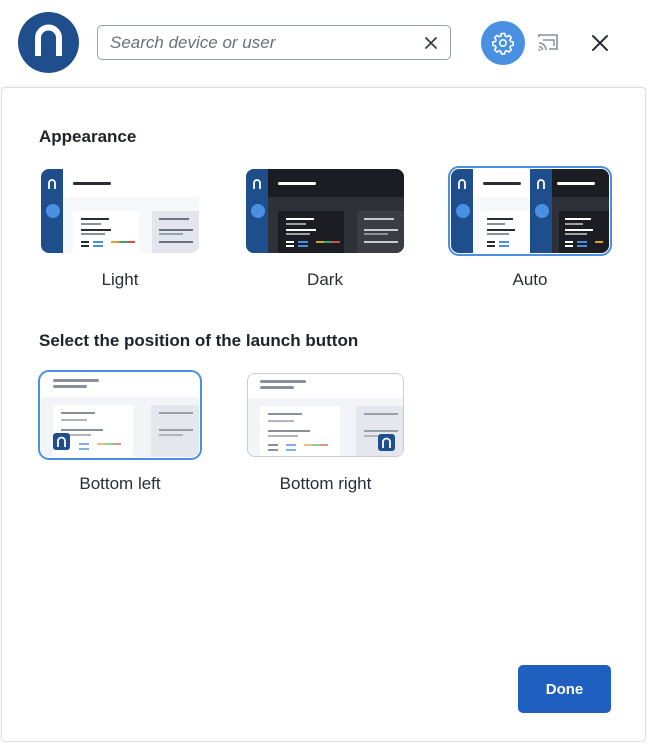 The image size is (651, 748). What do you see at coordinates (600, 43) in the screenshot?
I see `close-icon` at bounding box center [600, 43].